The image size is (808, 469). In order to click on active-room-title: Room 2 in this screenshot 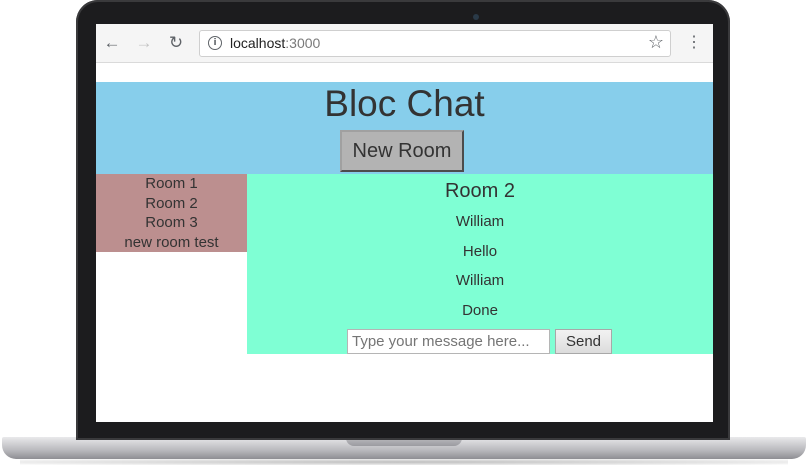, I will do `click(480, 191)`.